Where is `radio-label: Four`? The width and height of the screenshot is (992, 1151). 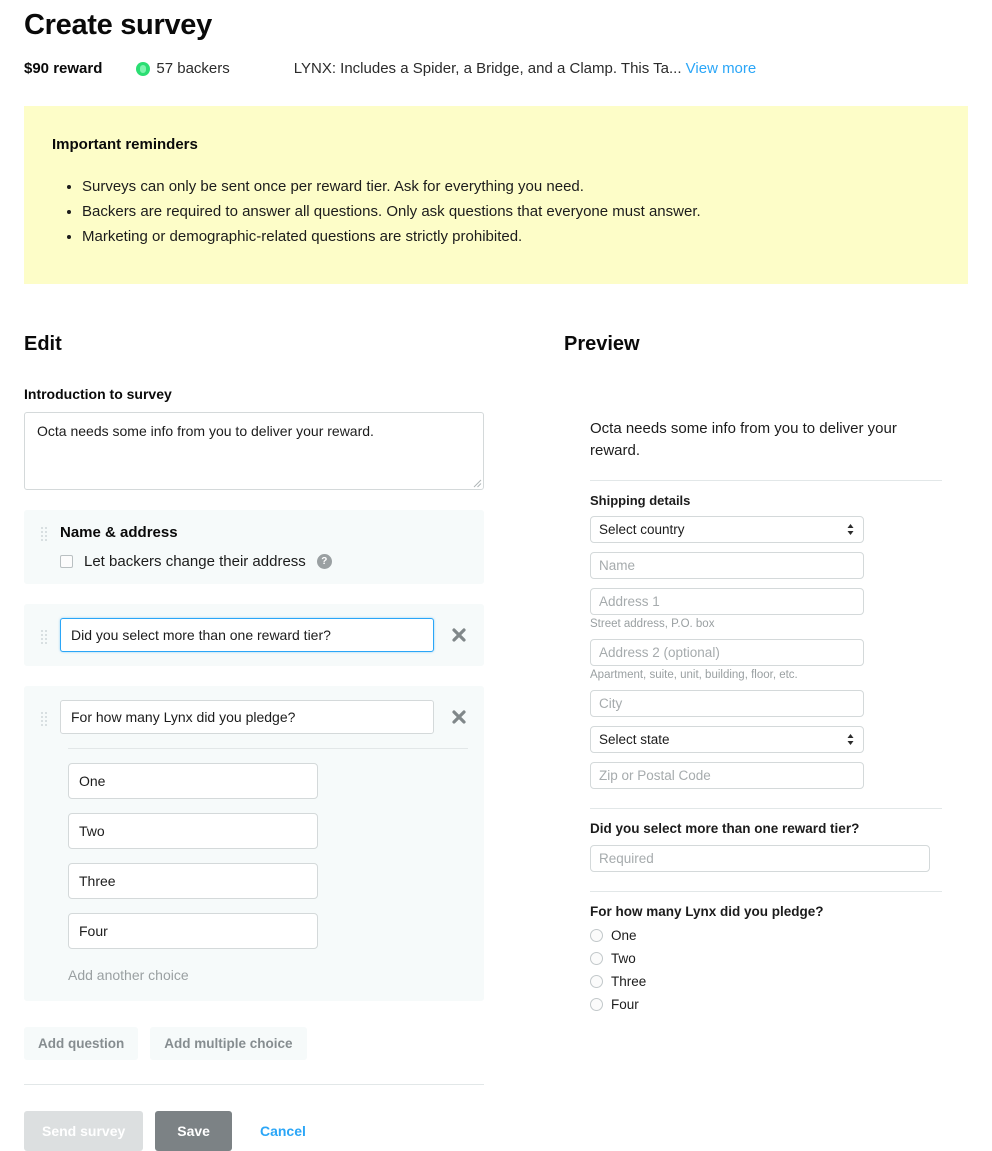 radio-label: Four is located at coordinates (625, 1004).